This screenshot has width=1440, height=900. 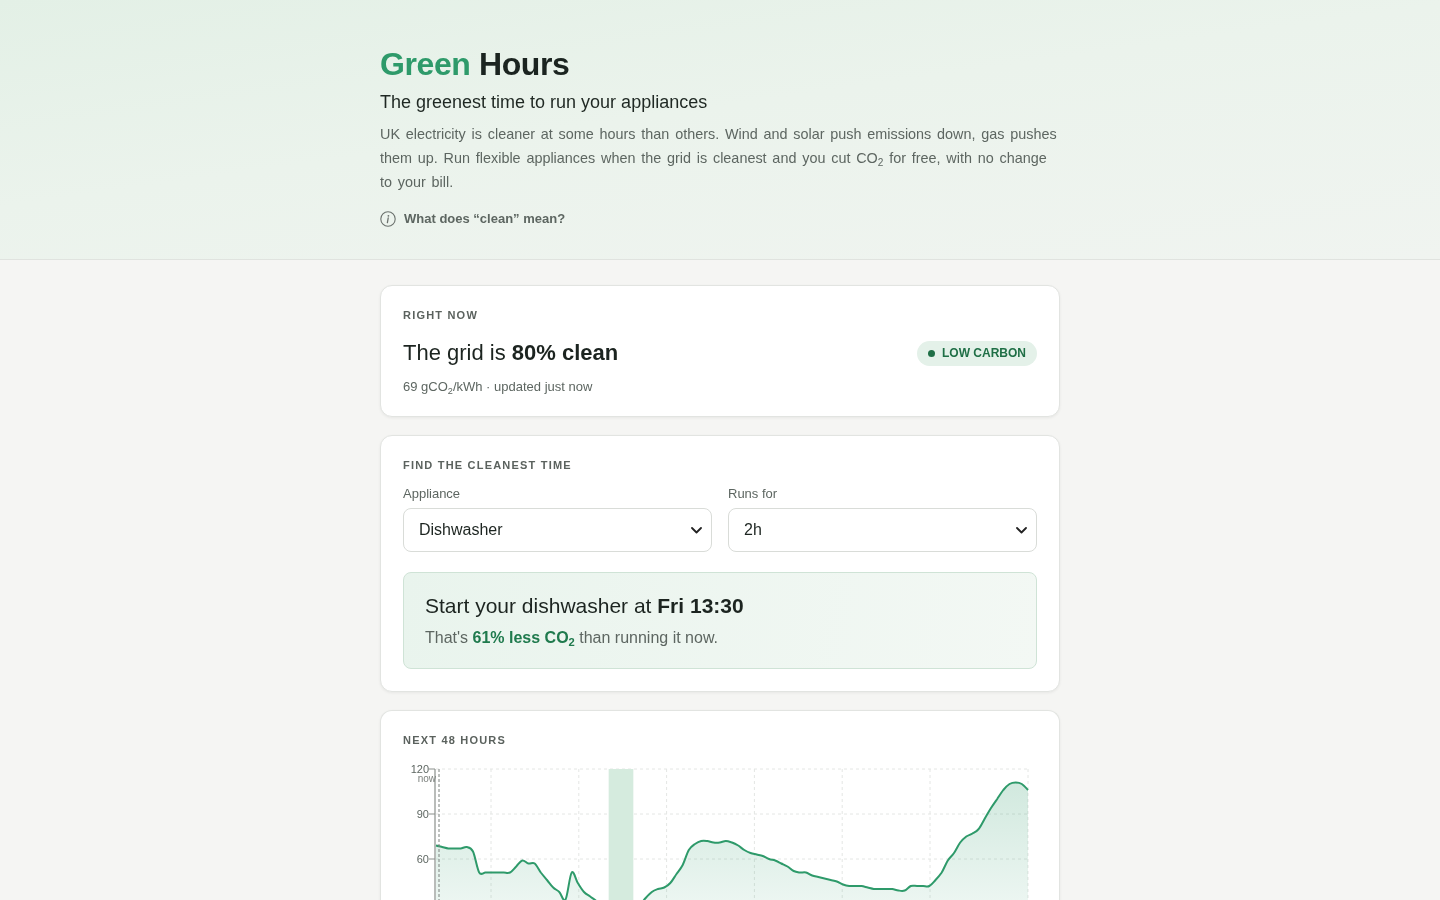 What do you see at coordinates (485, 219) in the screenshot?
I see `info-link: What does “clean” mean?` at bounding box center [485, 219].